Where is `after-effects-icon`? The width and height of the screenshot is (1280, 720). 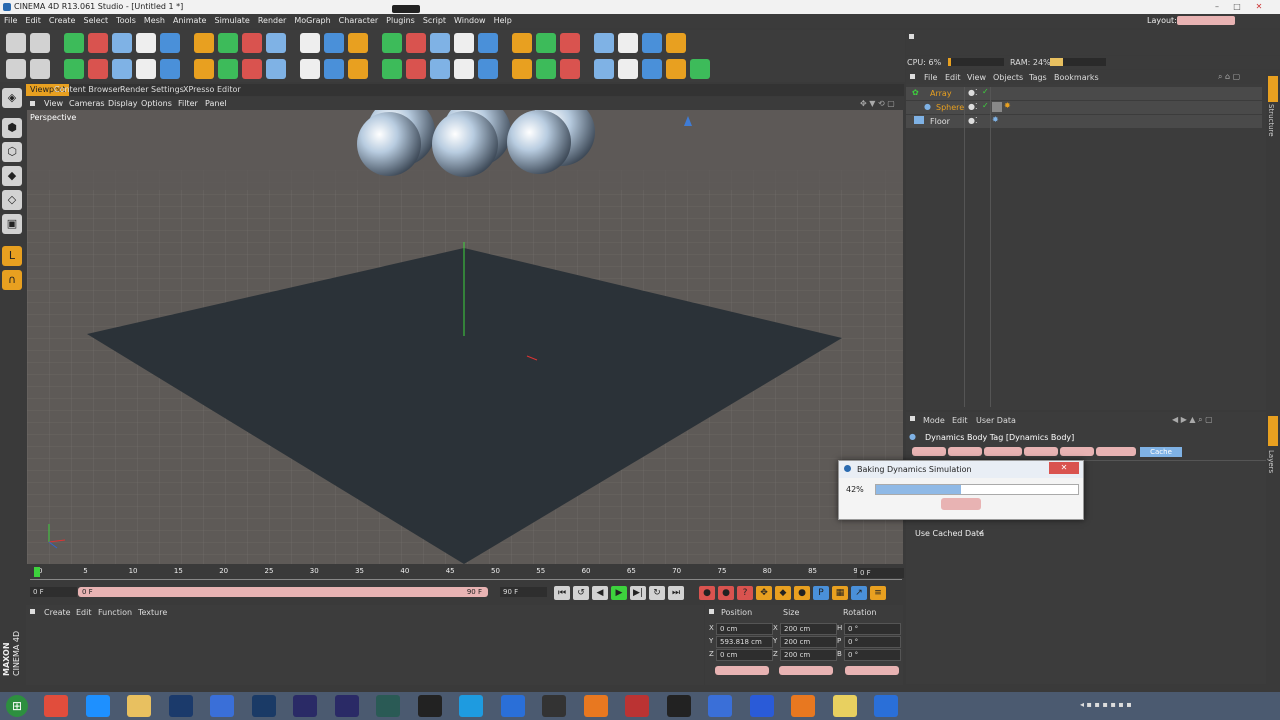
after-effects-icon is located at coordinates (346, 706).